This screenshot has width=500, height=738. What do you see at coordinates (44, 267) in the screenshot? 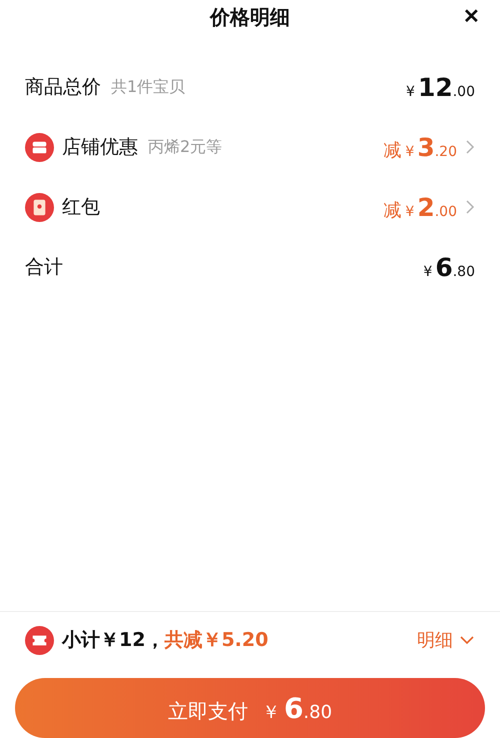
I see `row-label: 合计` at bounding box center [44, 267].